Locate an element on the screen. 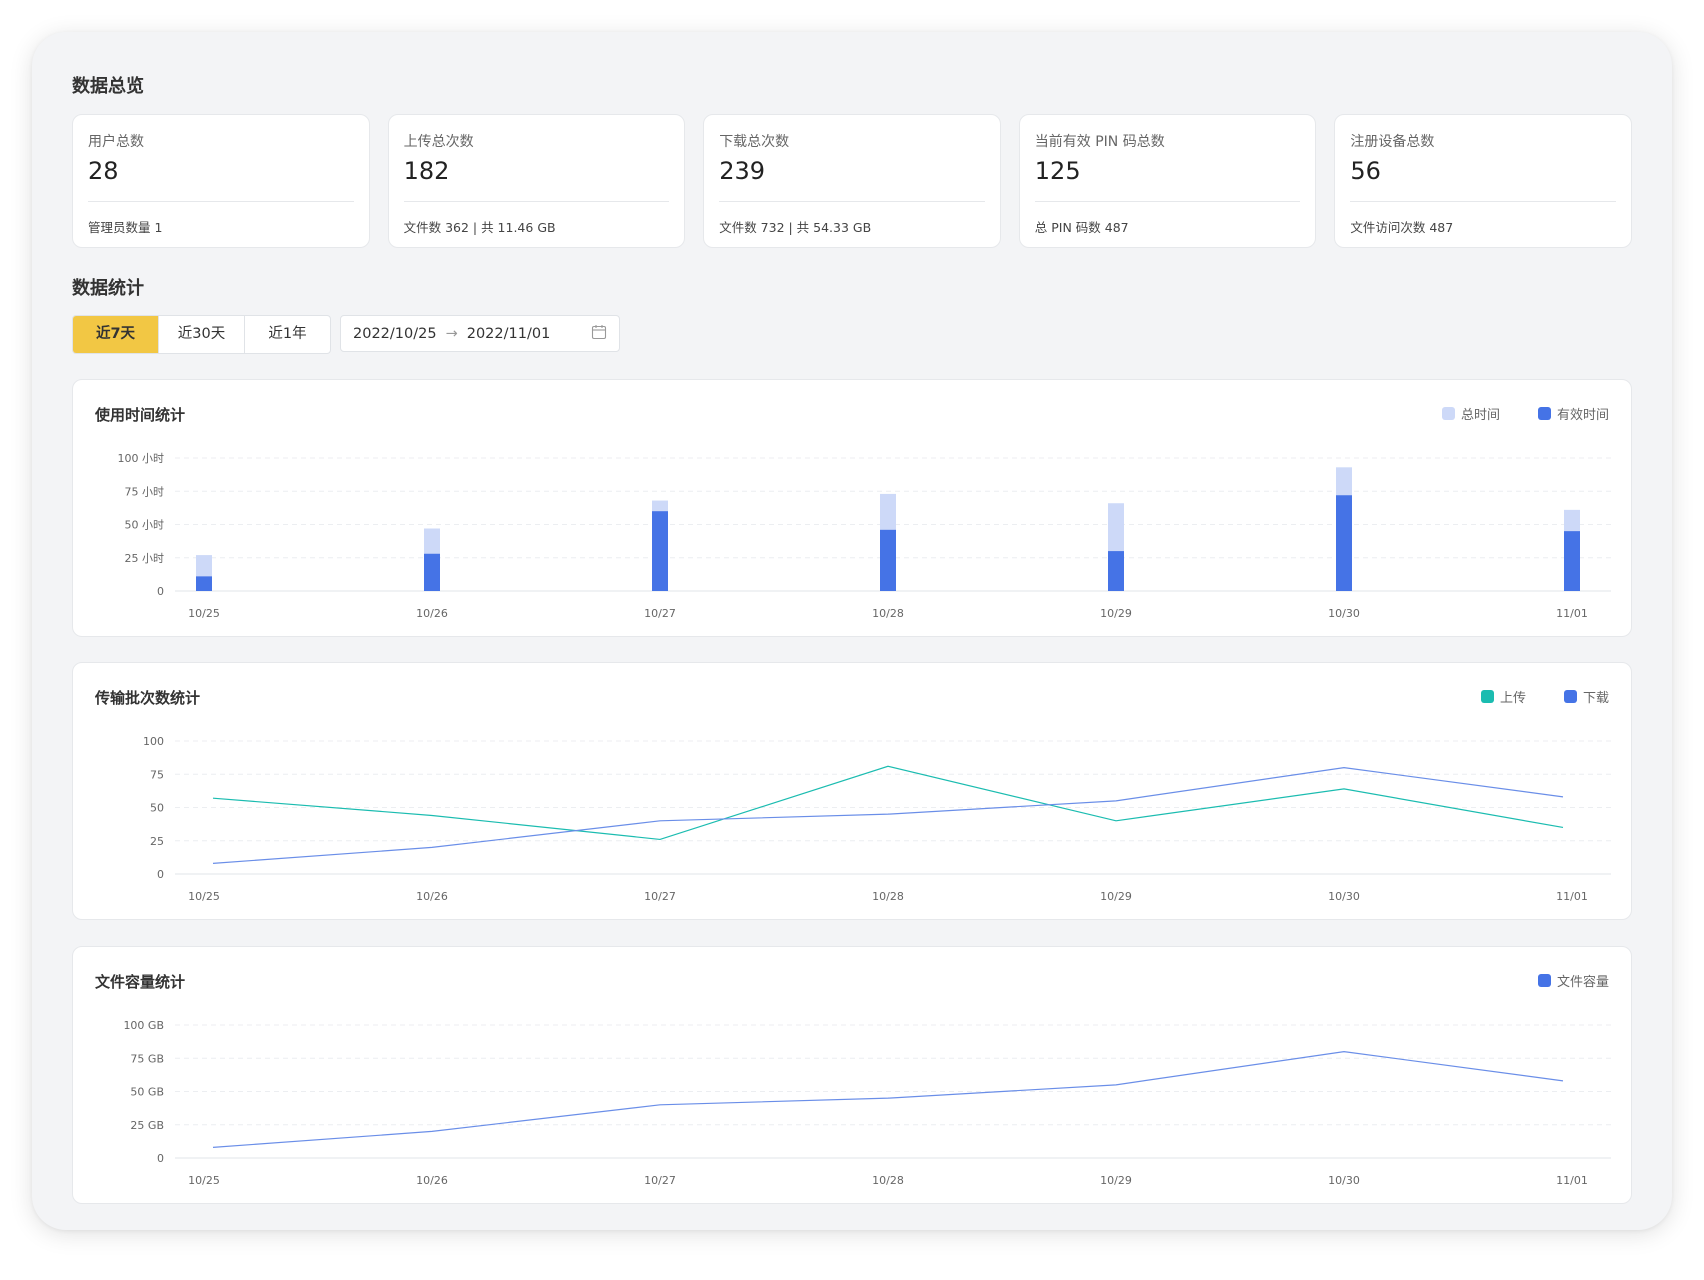  stat-label: 注册设备总数 is located at coordinates (1392, 142).